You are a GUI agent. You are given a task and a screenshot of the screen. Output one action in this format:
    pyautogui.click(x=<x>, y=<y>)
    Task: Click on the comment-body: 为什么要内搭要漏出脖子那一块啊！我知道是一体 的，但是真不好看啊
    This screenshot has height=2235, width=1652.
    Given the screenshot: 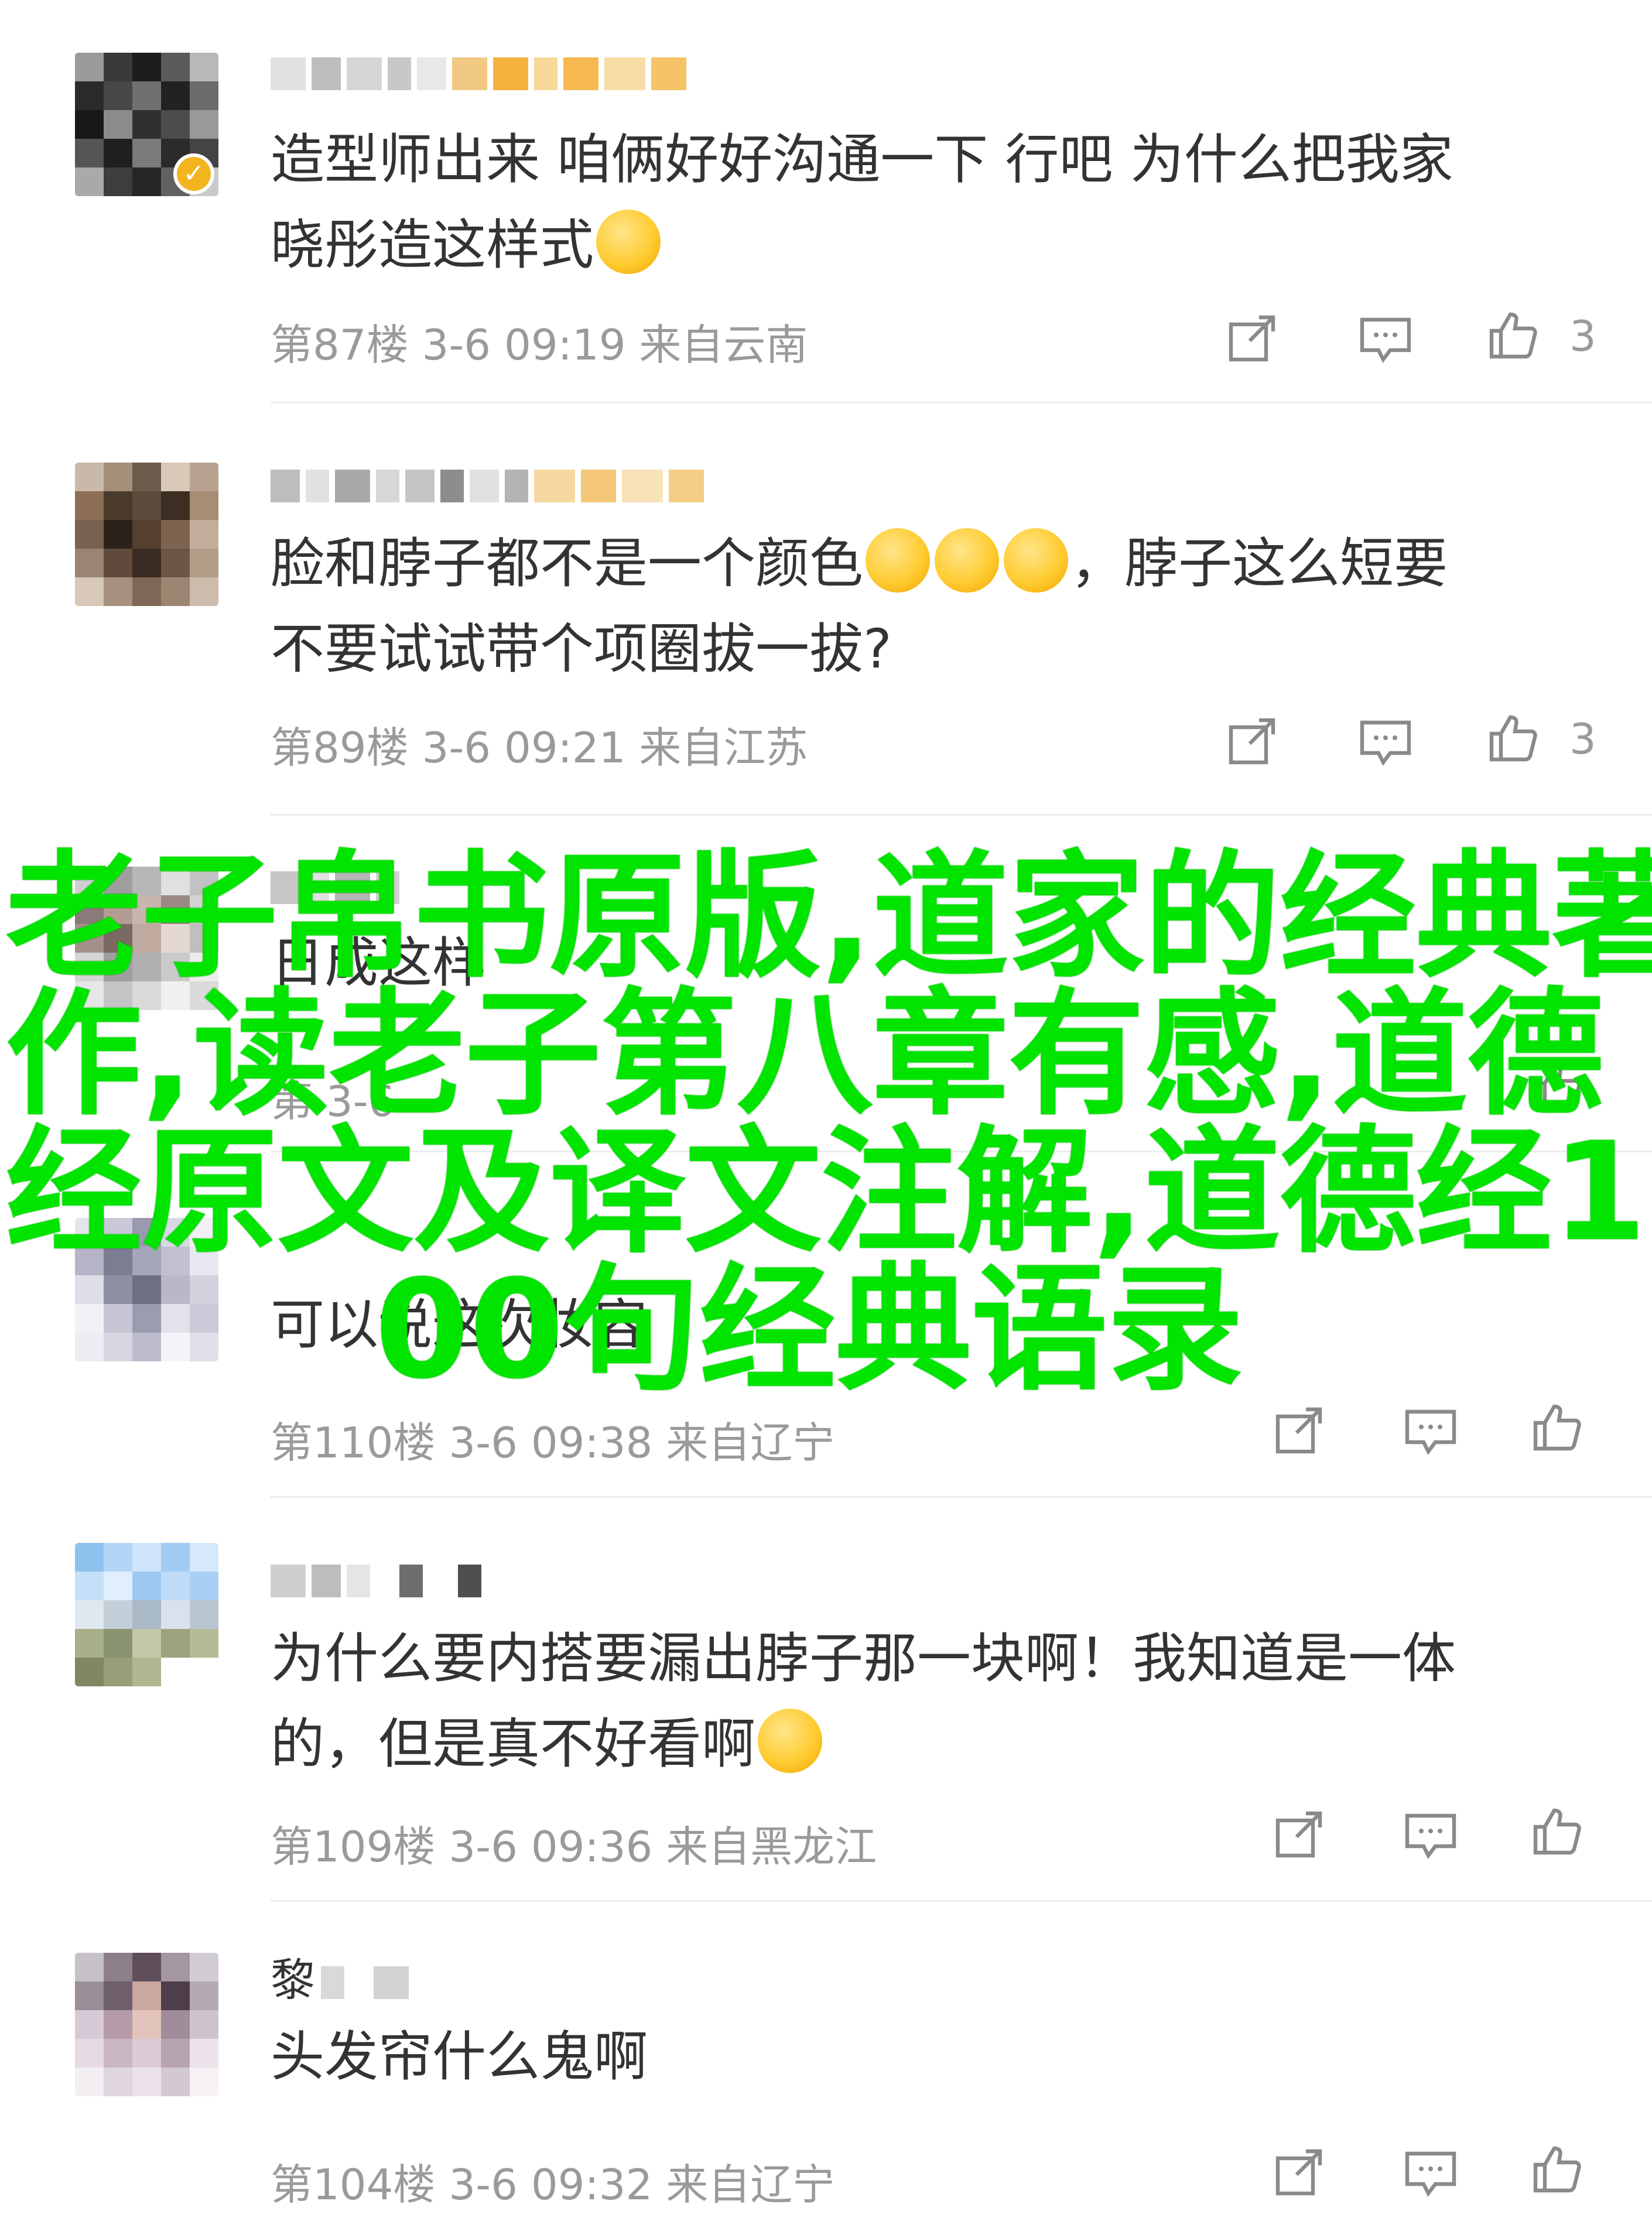 What is the action you would take?
    pyautogui.click(x=863, y=1701)
    